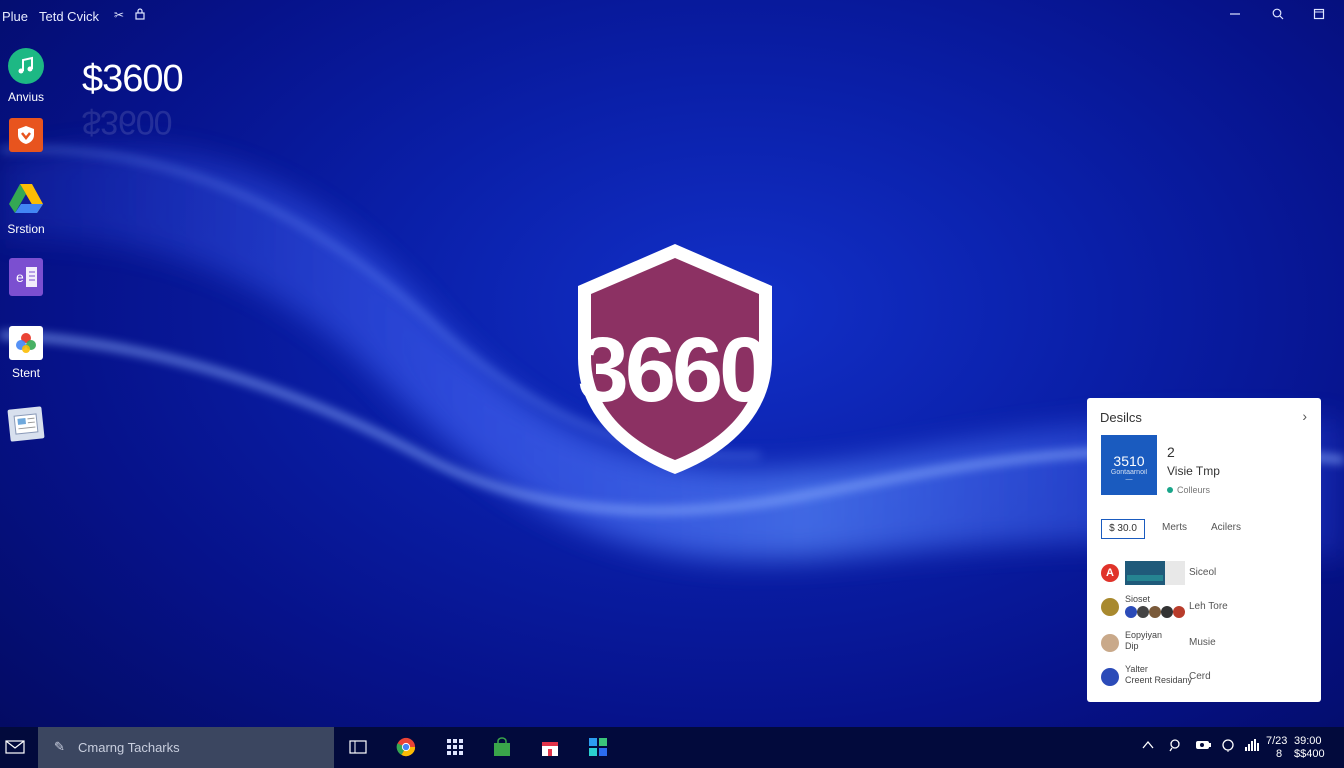 This screenshot has height=768, width=1344. What do you see at coordinates (1235, 15) in the screenshot?
I see `minimize-icon` at bounding box center [1235, 15].